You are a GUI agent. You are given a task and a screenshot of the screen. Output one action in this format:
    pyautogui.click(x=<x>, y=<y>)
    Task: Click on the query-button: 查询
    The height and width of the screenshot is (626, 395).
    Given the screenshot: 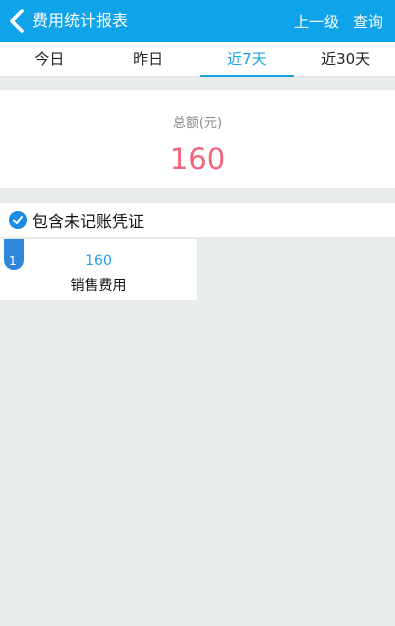 What is the action you would take?
    pyautogui.click(x=368, y=21)
    